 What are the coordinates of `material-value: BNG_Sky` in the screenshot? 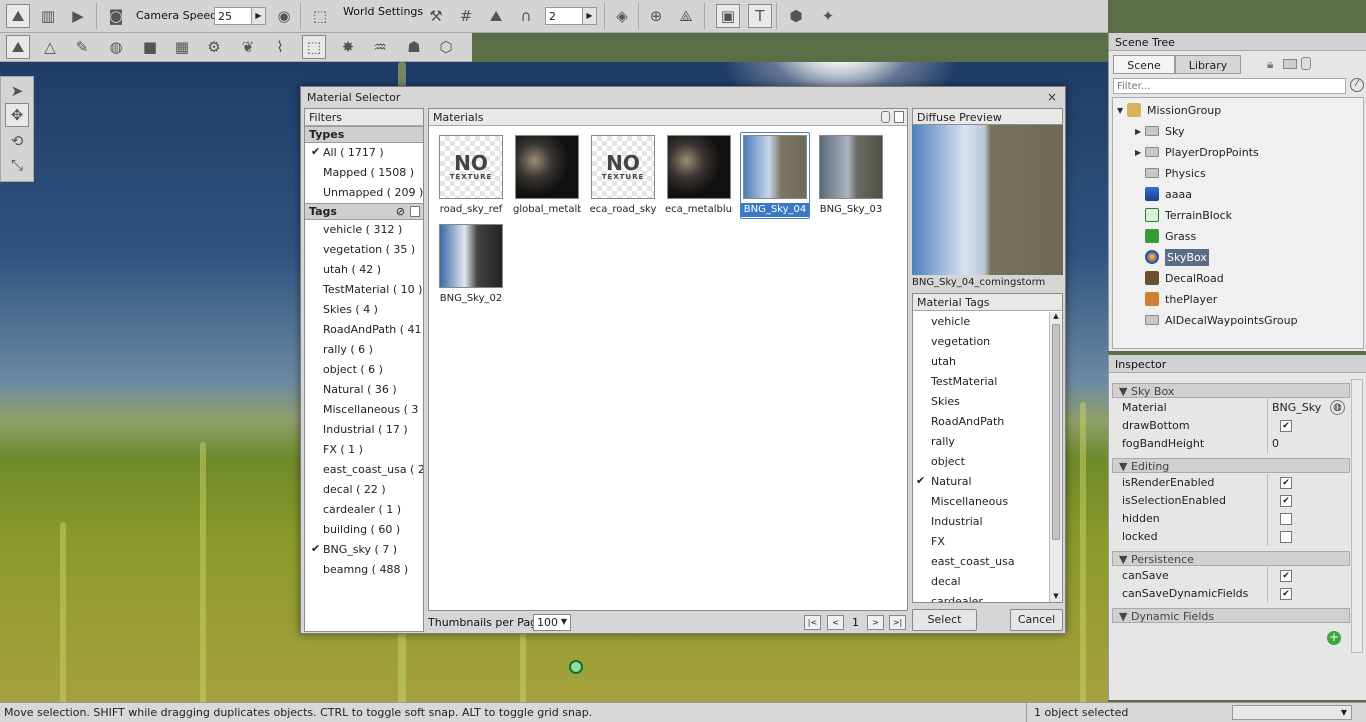 It's located at (1296, 407).